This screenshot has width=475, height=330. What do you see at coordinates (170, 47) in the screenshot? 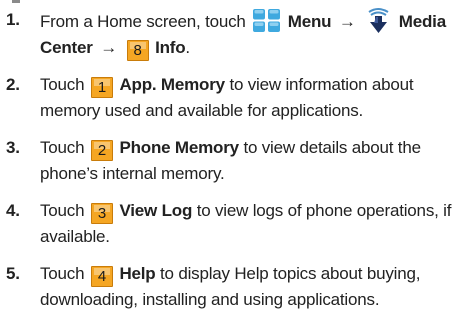
I see `info-label: Info` at bounding box center [170, 47].